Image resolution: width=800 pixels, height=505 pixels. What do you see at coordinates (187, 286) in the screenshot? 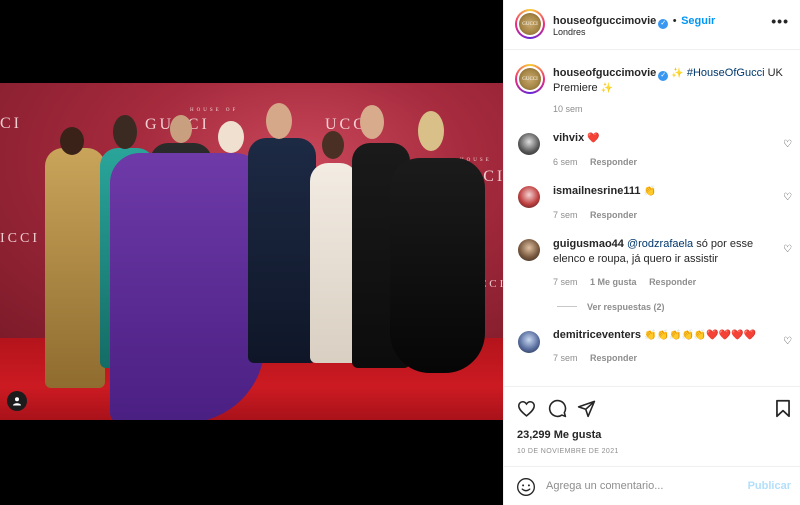
I see `person-purple-gown` at bounding box center [187, 286].